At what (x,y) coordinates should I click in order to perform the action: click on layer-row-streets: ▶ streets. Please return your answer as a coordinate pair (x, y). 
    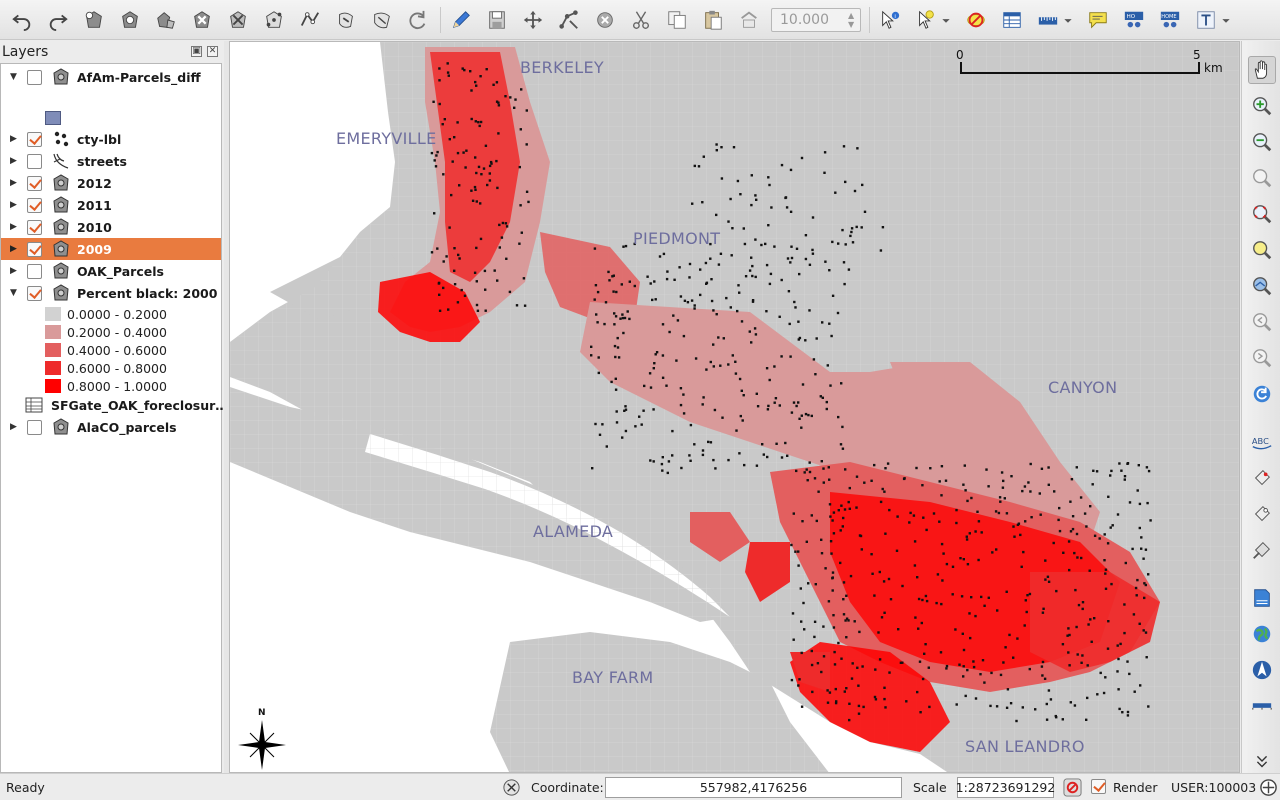
    Looking at the image, I should click on (111, 161).